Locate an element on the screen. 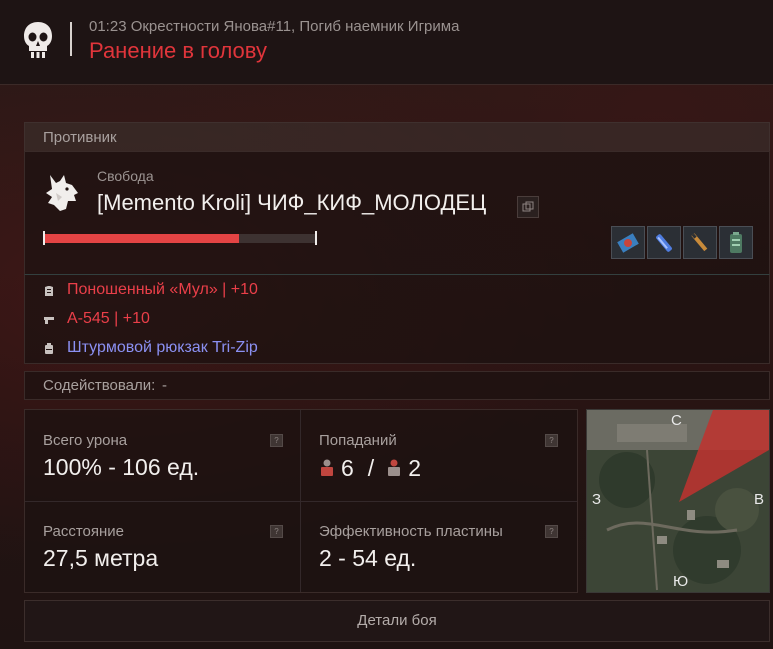 The height and width of the screenshot is (649, 773). quick-slots is located at coordinates (682, 242).